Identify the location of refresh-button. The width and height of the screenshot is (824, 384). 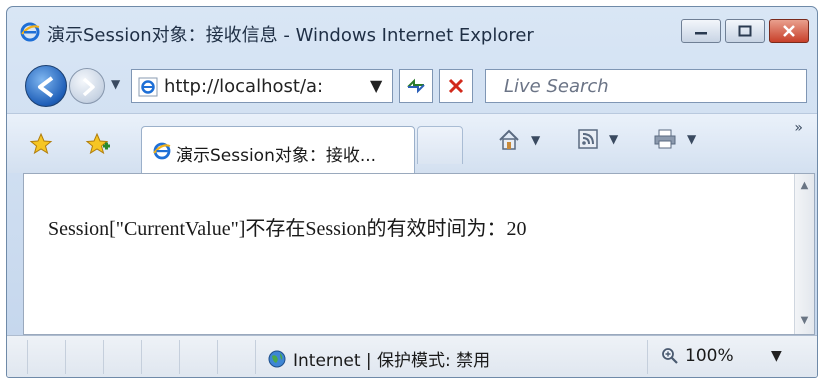
(416, 86).